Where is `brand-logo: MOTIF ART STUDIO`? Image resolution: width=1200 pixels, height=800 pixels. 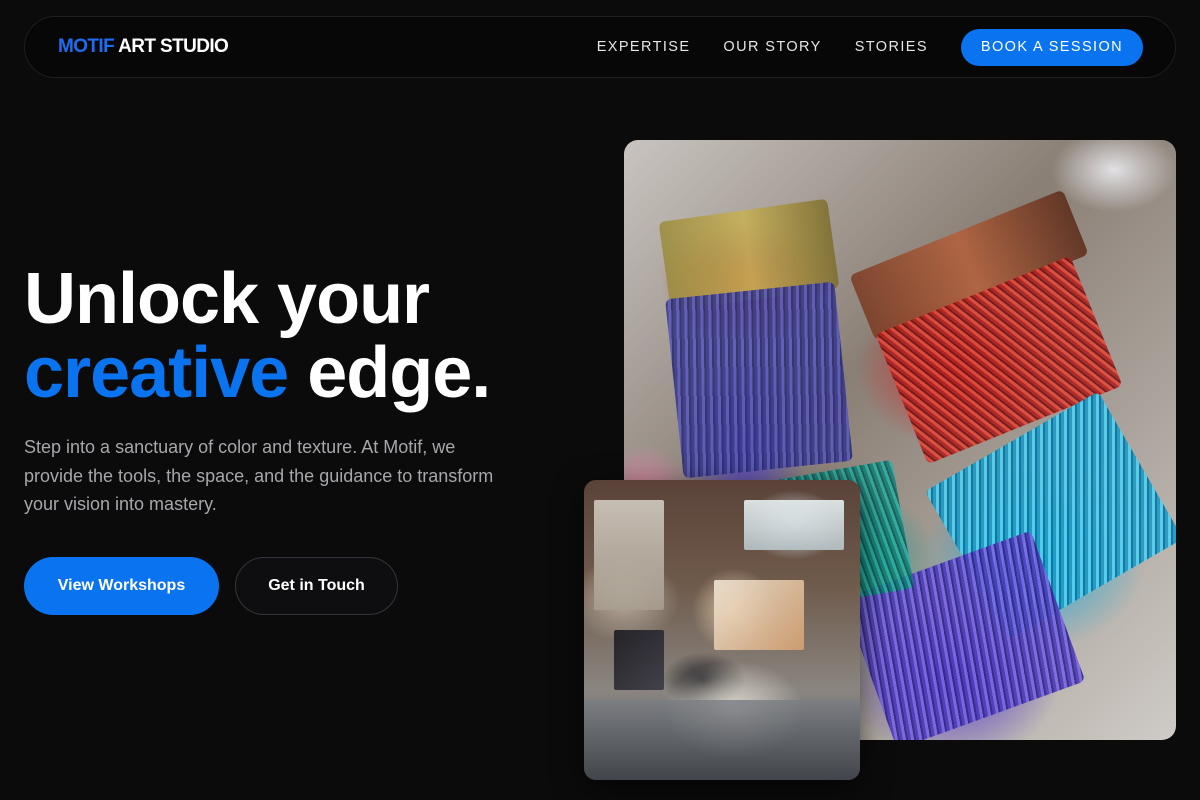 brand-logo: MOTIF ART STUDIO is located at coordinates (143, 47).